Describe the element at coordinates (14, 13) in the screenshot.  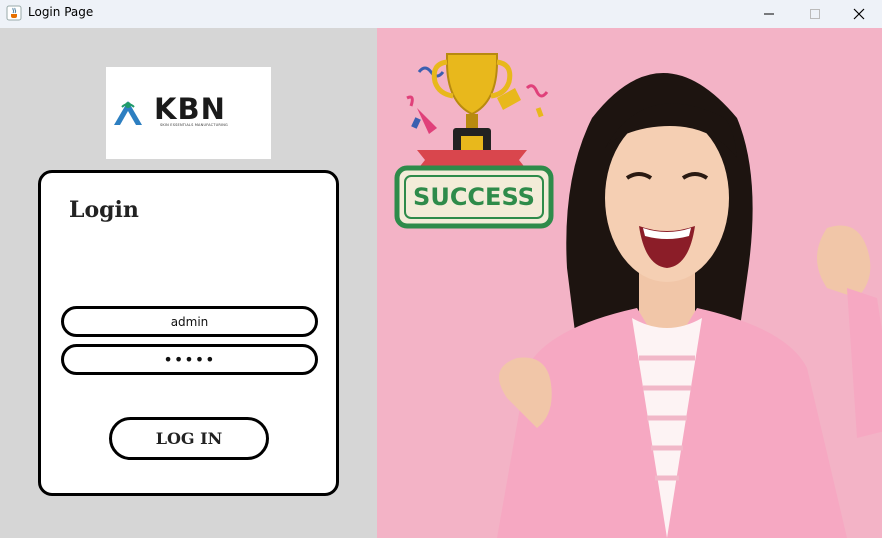
I see `java-coffee-icon` at that location.